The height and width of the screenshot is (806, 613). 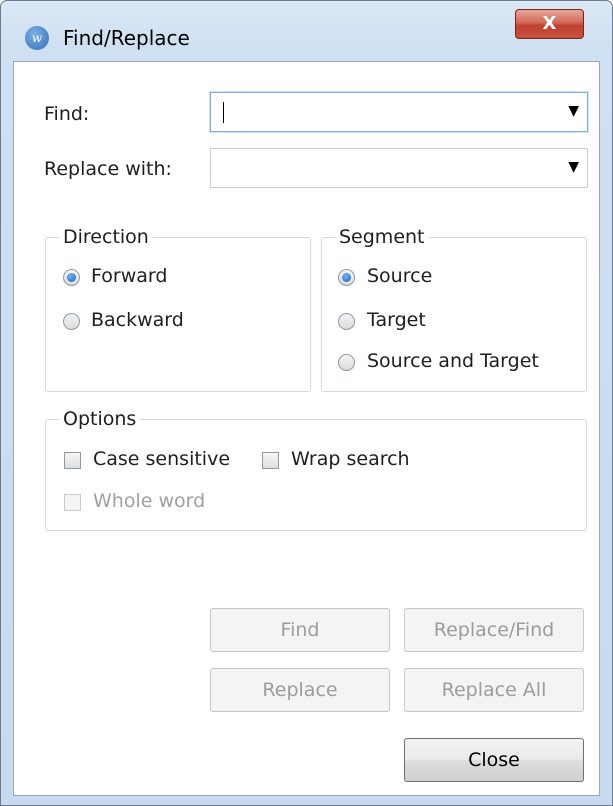 What do you see at coordinates (494, 760) in the screenshot?
I see `close-button: Close` at bounding box center [494, 760].